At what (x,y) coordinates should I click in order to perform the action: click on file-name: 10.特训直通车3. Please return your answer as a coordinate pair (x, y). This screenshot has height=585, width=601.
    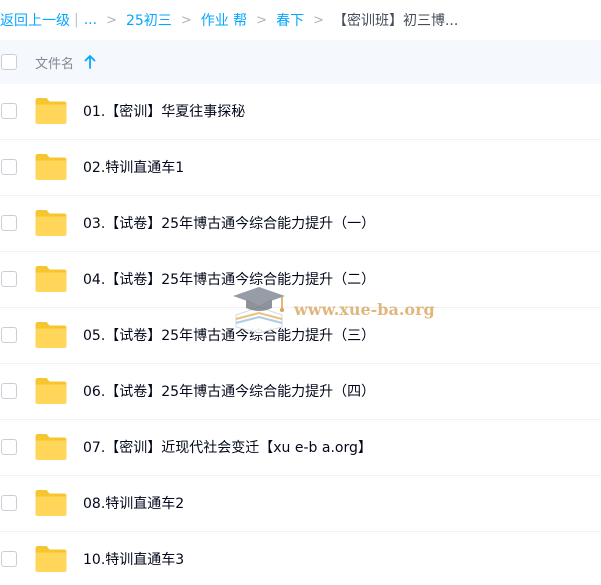
    Looking at the image, I should click on (133, 559).